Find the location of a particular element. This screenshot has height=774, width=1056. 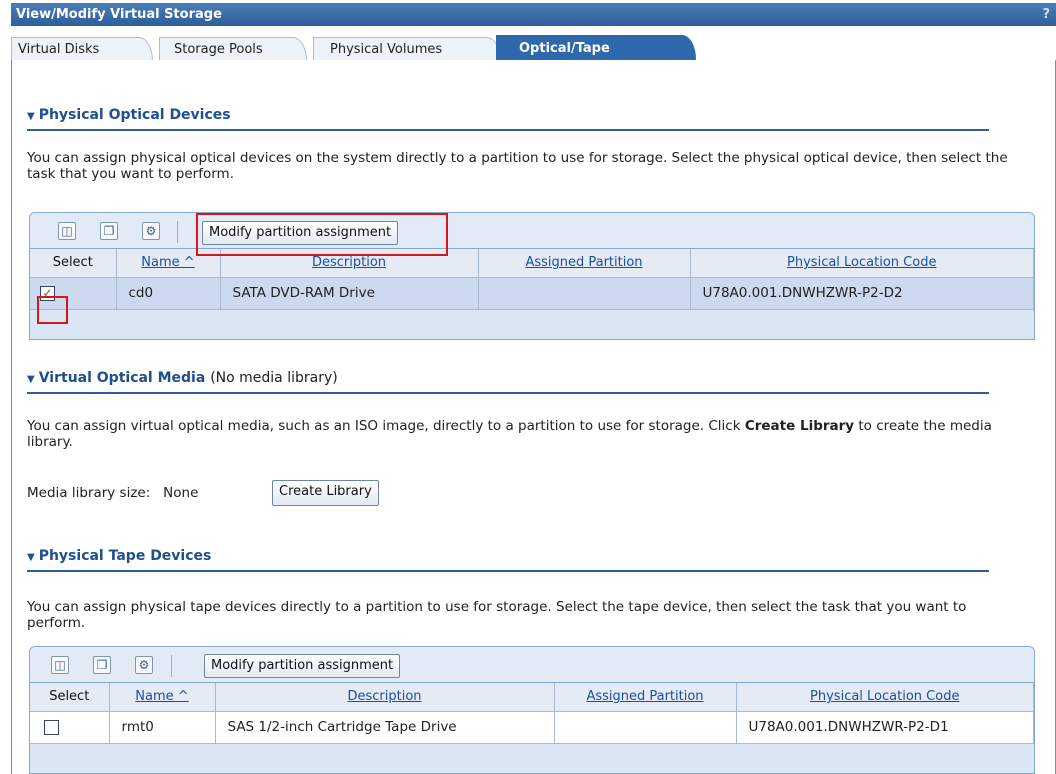

annotation-highlight-checkbox is located at coordinates (52, 310).